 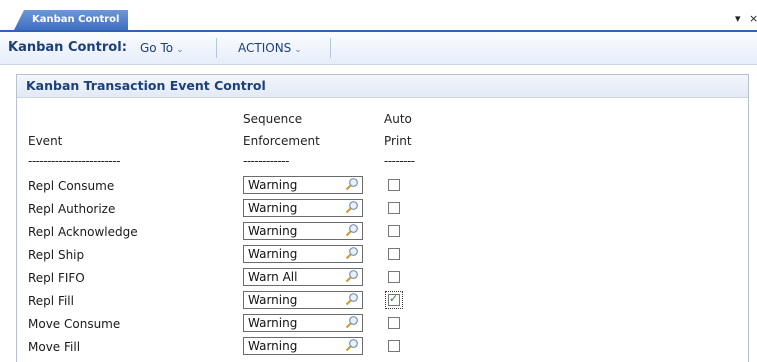 What do you see at coordinates (398, 119) in the screenshot?
I see `auto-header-line1: Auto` at bounding box center [398, 119].